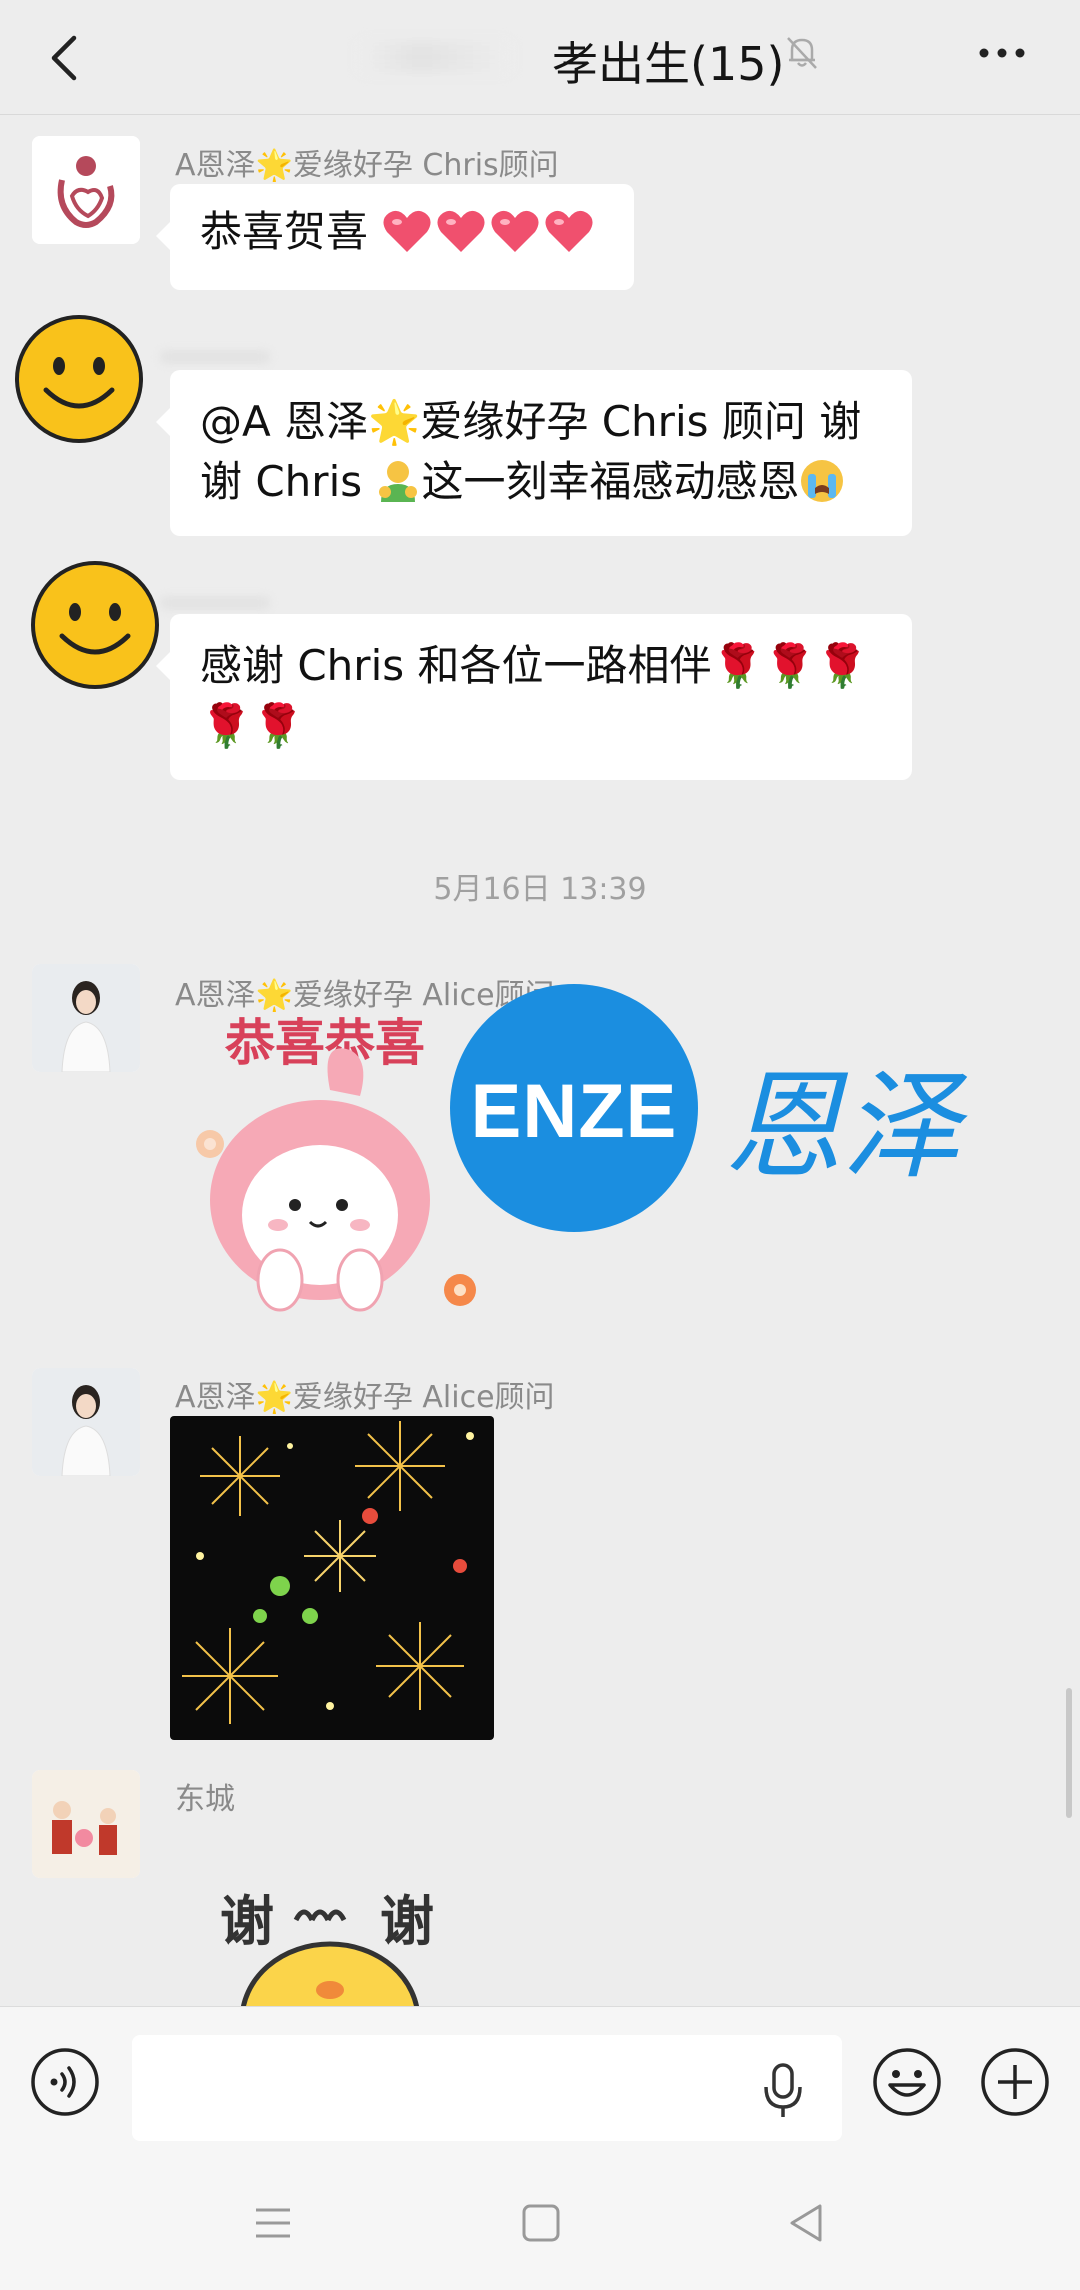 The height and width of the screenshot is (2290, 1080). What do you see at coordinates (68, 58) in the screenshot?
I see `chevron-left-icon` at bounding box center [68, 58].